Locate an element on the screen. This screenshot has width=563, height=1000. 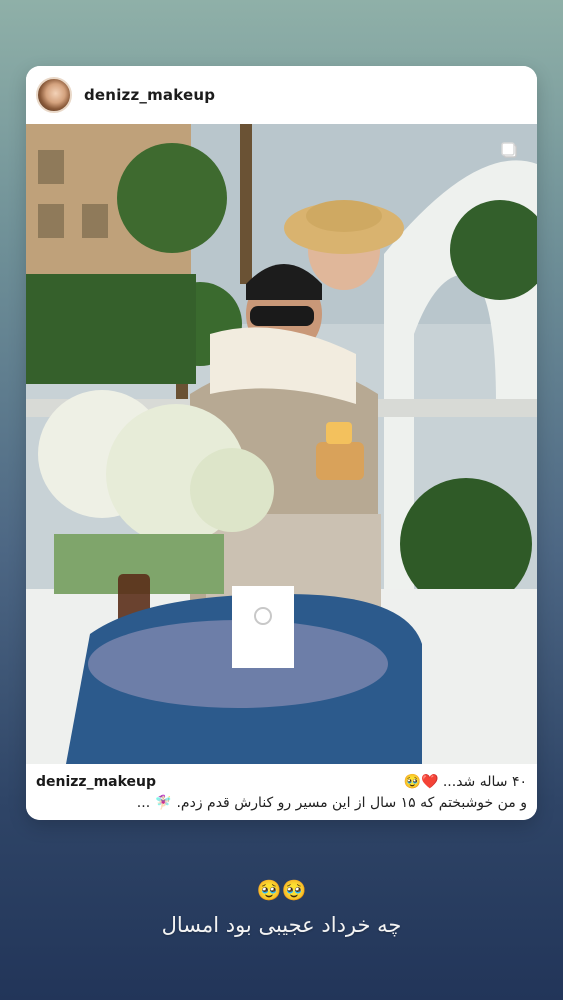
hedge-left is located at coordinates (111, 329).